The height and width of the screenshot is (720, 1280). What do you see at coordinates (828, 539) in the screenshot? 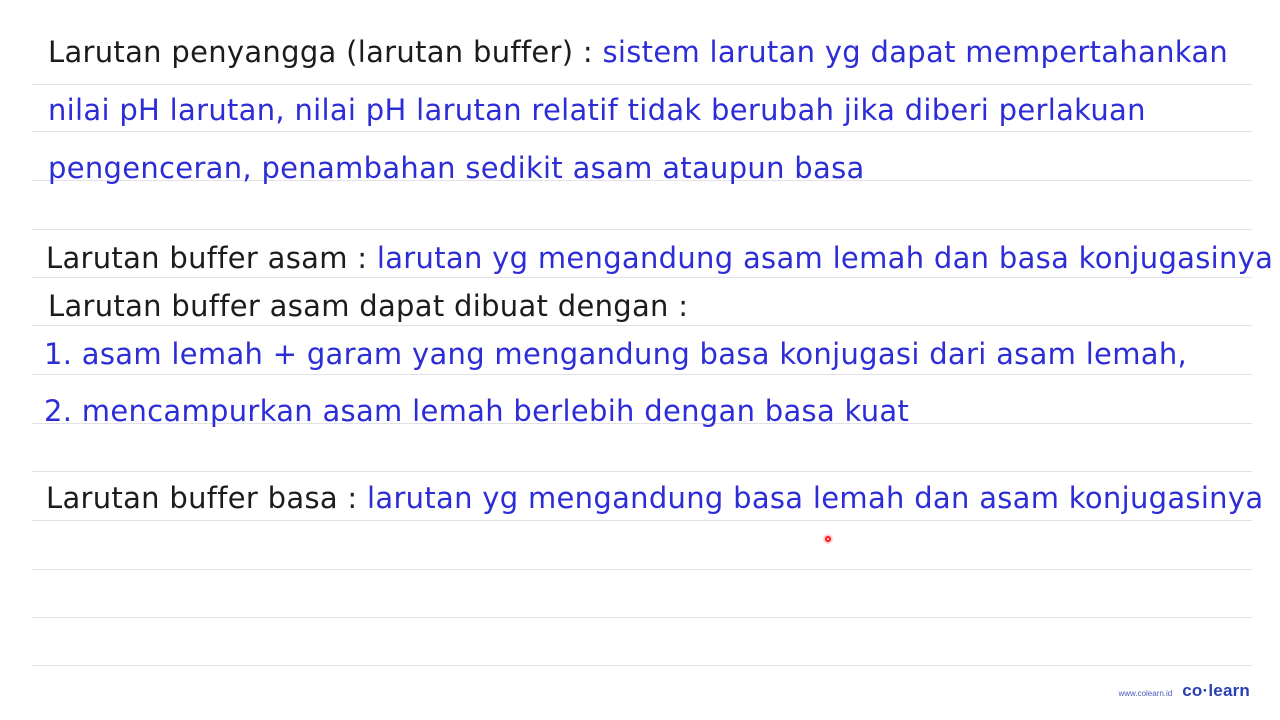
I see `pointer-dot` at bounding box center [828, 539].